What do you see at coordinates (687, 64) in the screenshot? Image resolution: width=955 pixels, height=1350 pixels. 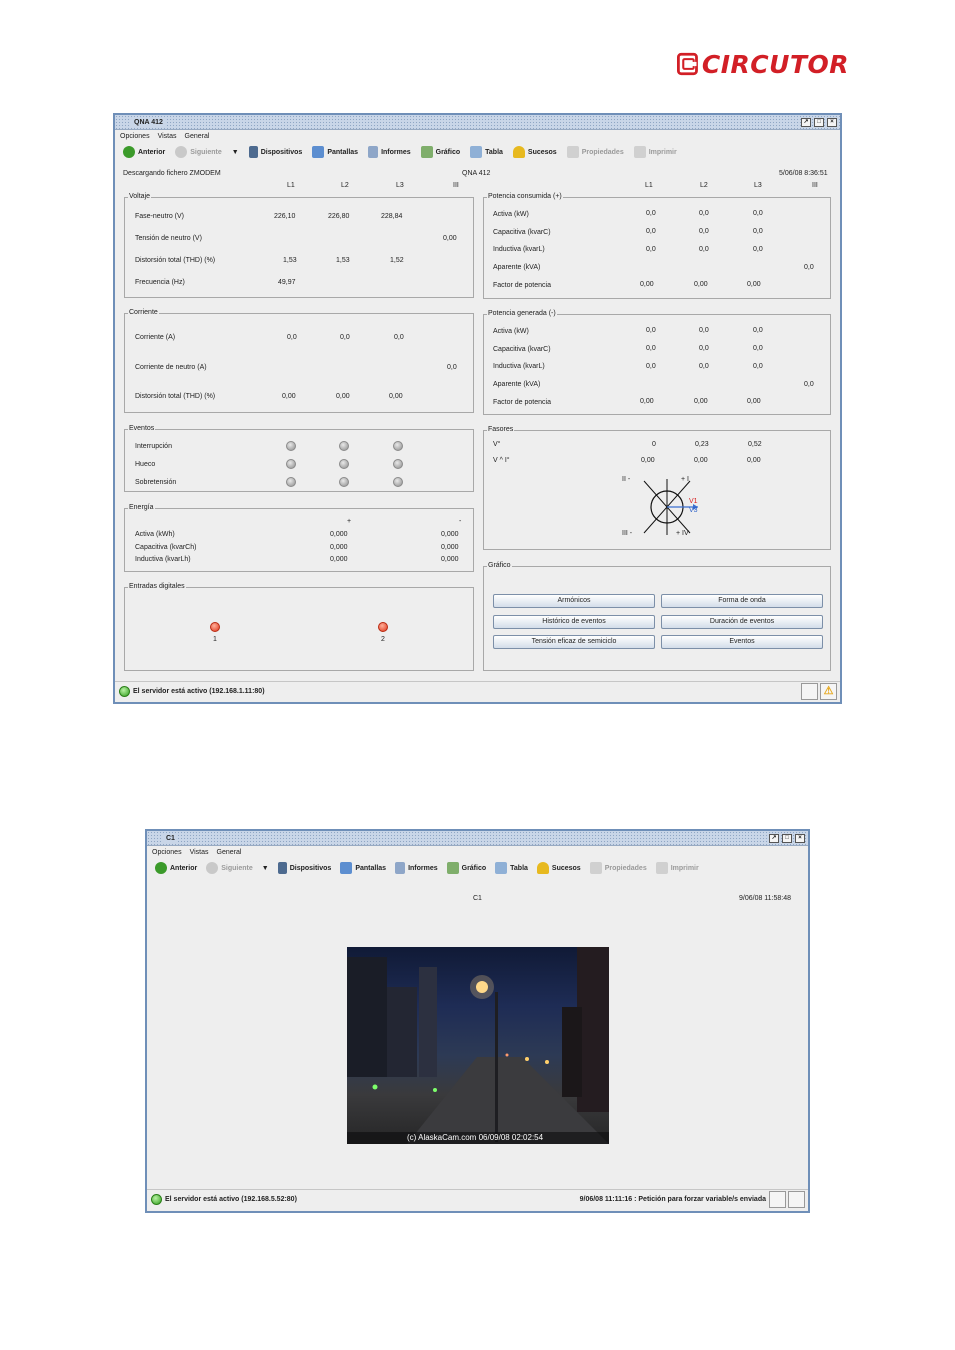 I see `circutor-logo-mark` at bounding box center [687, 64].